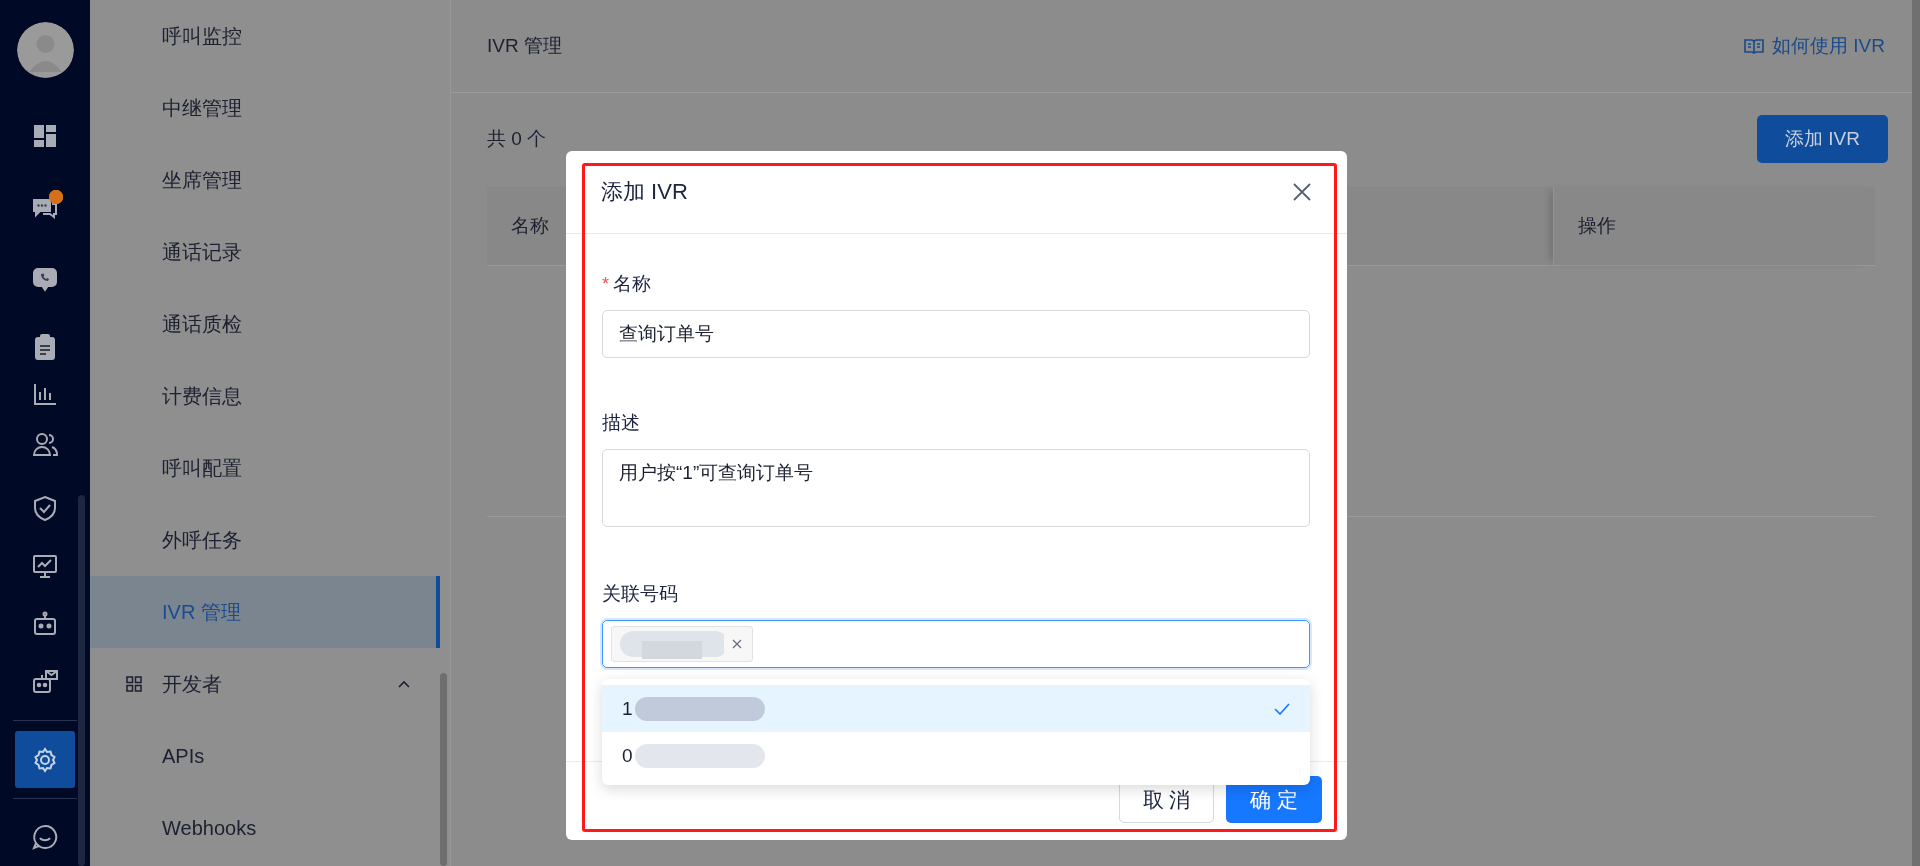 The image size is (1920, 866). What do you see at coordinates (45, 279) in the screenshot?
I see `phone-icon` at bounding box center [45, 279].